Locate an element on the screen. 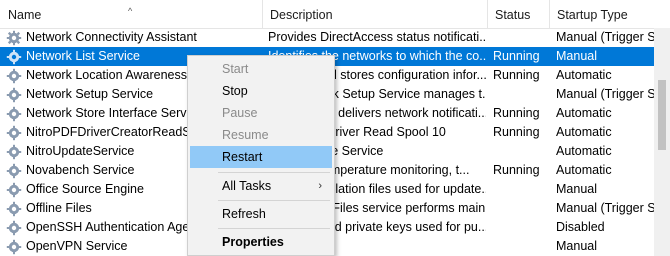  column-header-startup-type: Startup Type is located at coordinates (601, 14).